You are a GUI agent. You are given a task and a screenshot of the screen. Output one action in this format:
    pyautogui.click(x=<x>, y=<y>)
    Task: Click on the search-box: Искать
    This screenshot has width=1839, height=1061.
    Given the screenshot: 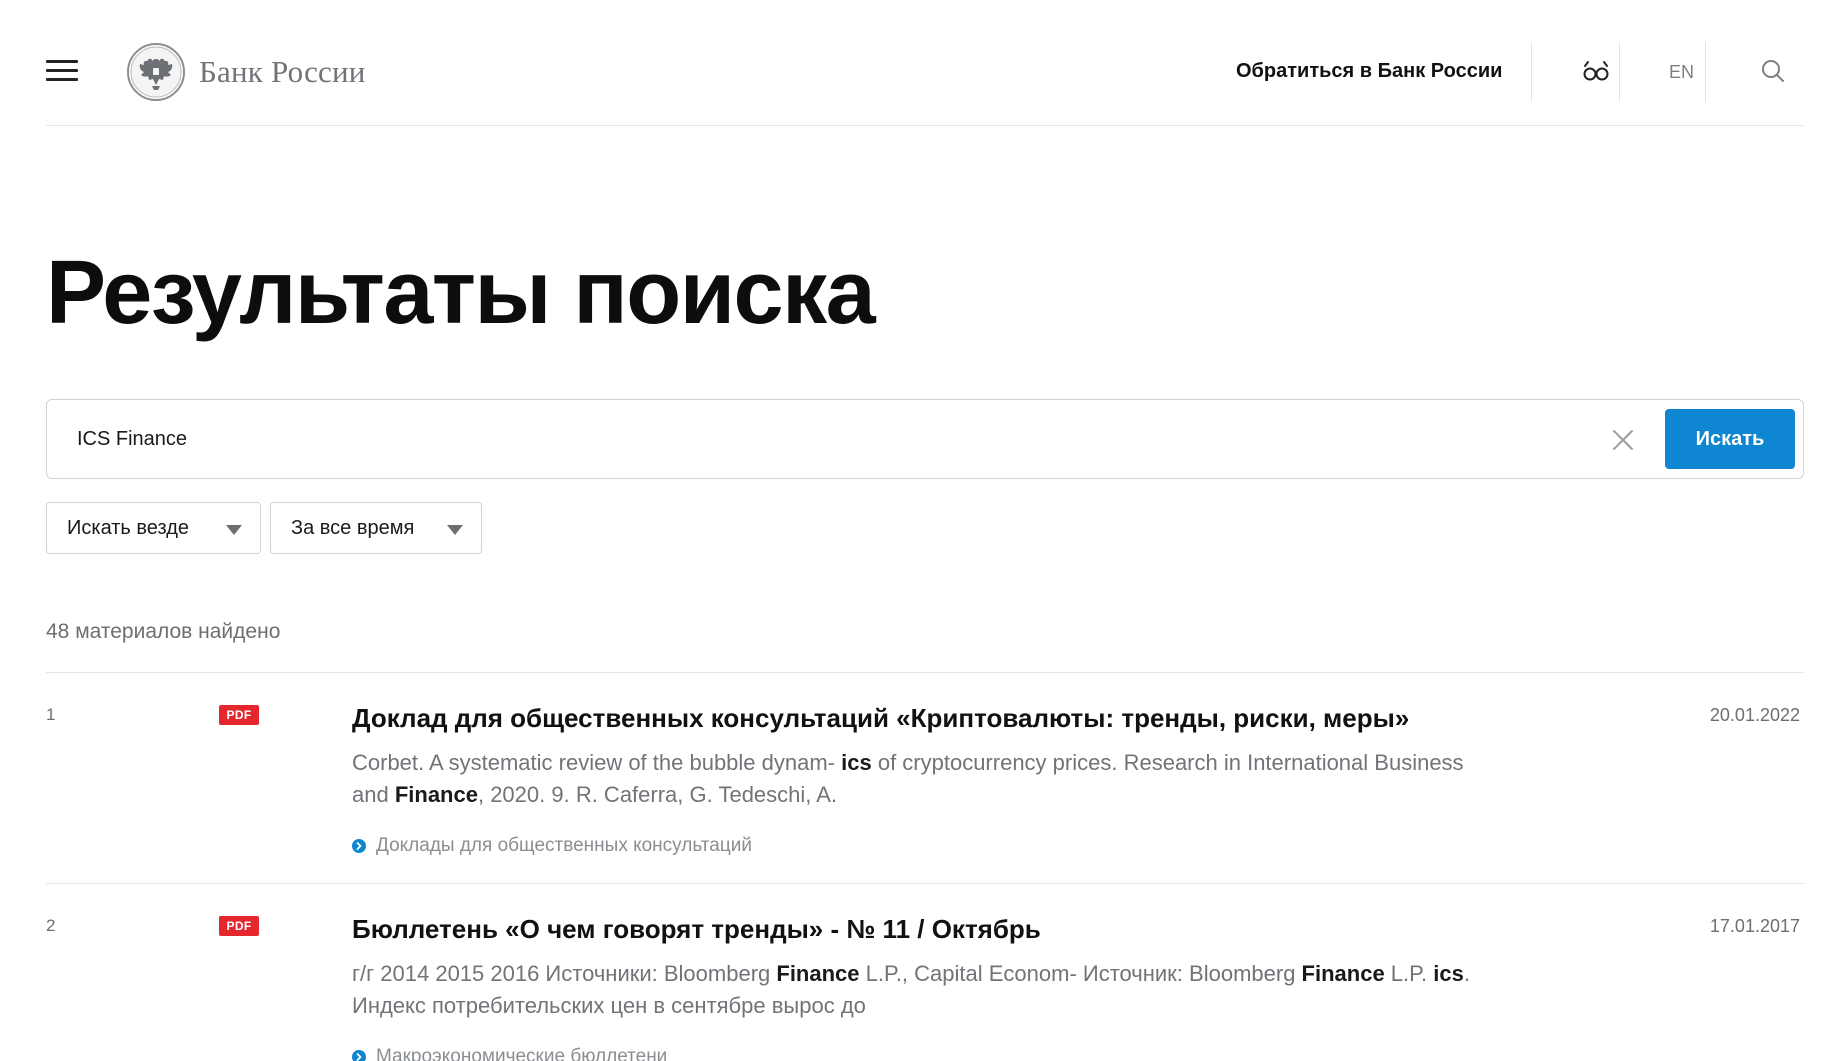 What is the action you would take?
    pyautogui.click(x=925, y=439)
    